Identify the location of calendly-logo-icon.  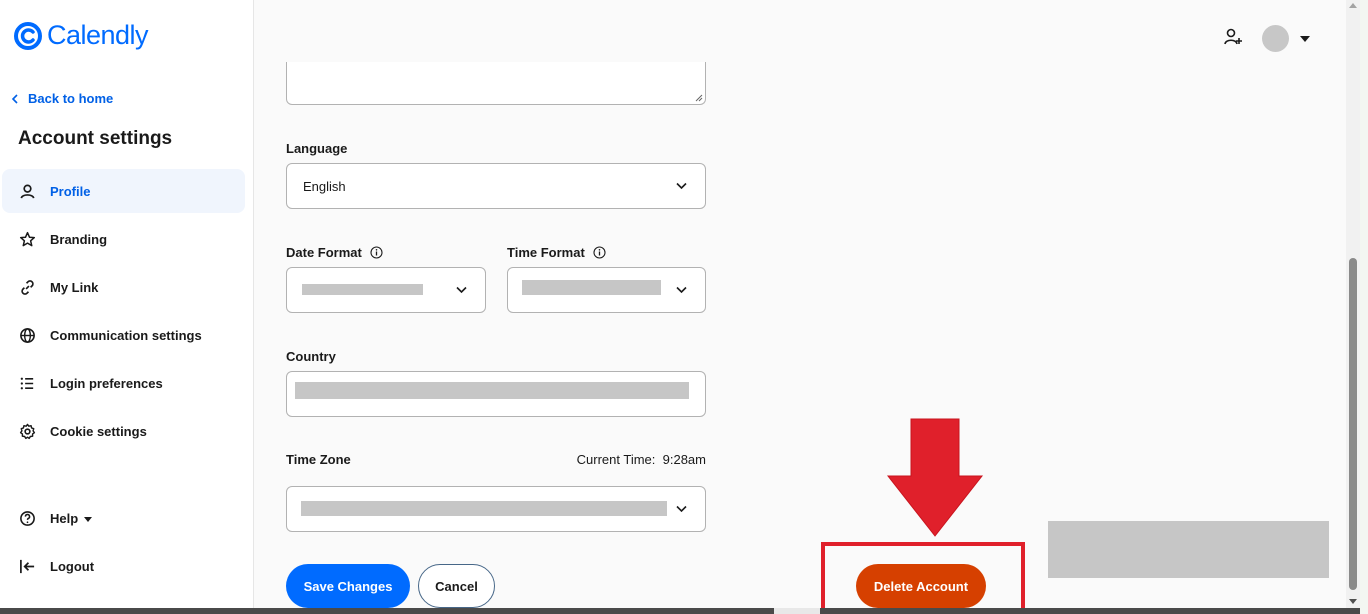
(28, 35).